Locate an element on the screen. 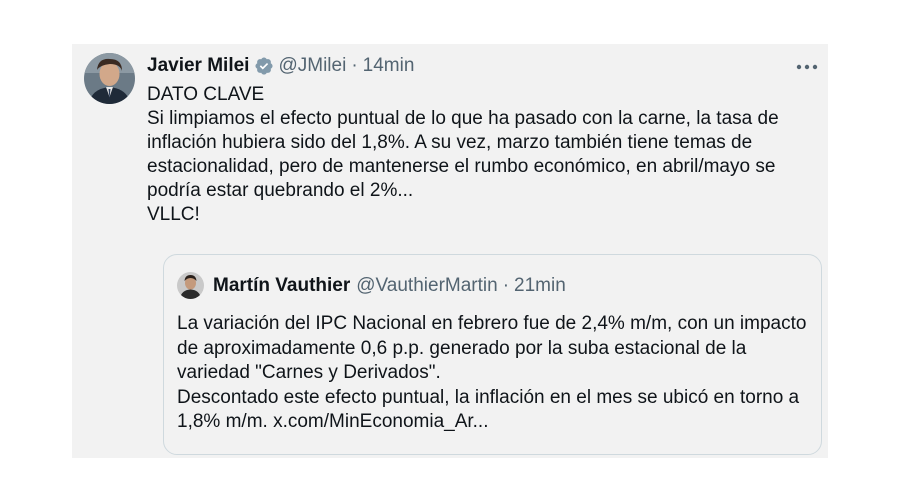 This screenshot has width=900, height=491. tweet-header: Javier Milei @JMilei · 14min is located at coordinates (280, 66).